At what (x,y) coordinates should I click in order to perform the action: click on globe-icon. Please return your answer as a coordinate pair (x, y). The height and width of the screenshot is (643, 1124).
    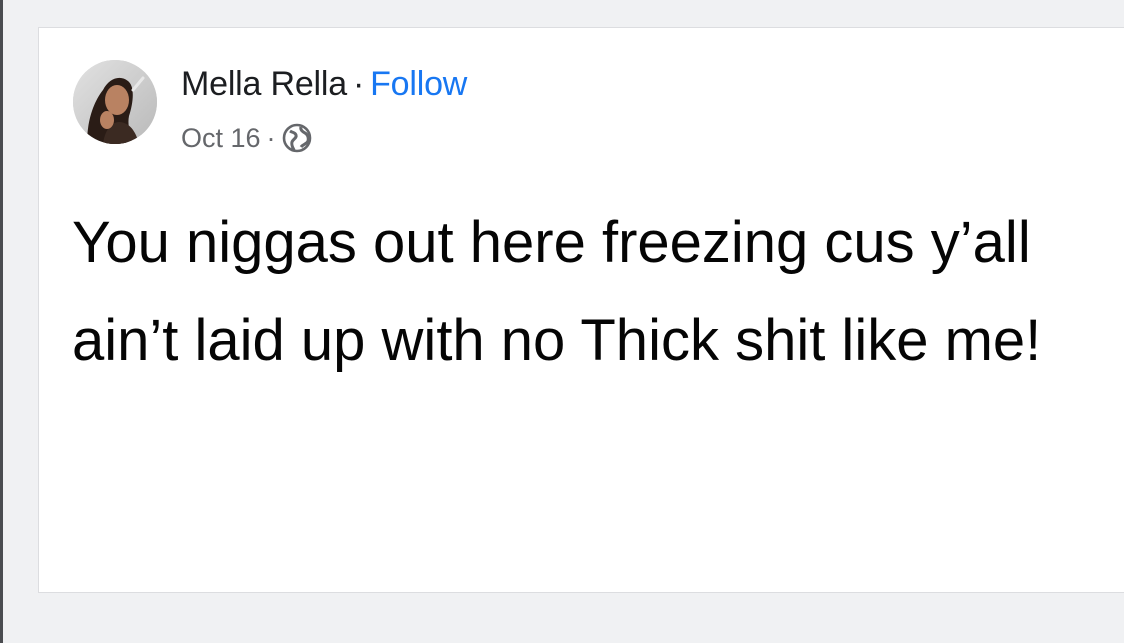
    Looking at the image, I should click on (297, 138).